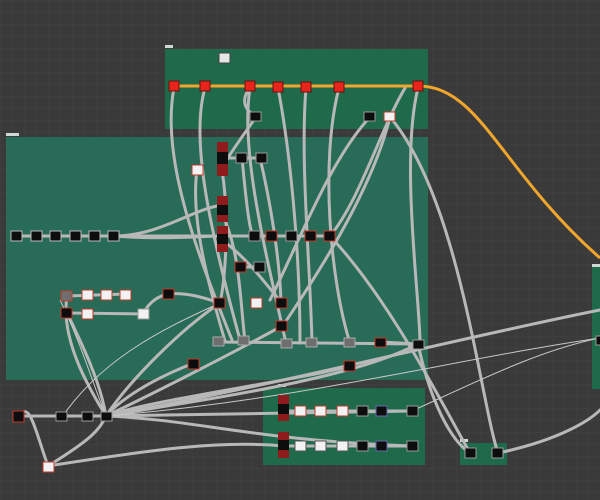 The image size is (600, 500). I want to click on free-node-c, so click(106, 416).